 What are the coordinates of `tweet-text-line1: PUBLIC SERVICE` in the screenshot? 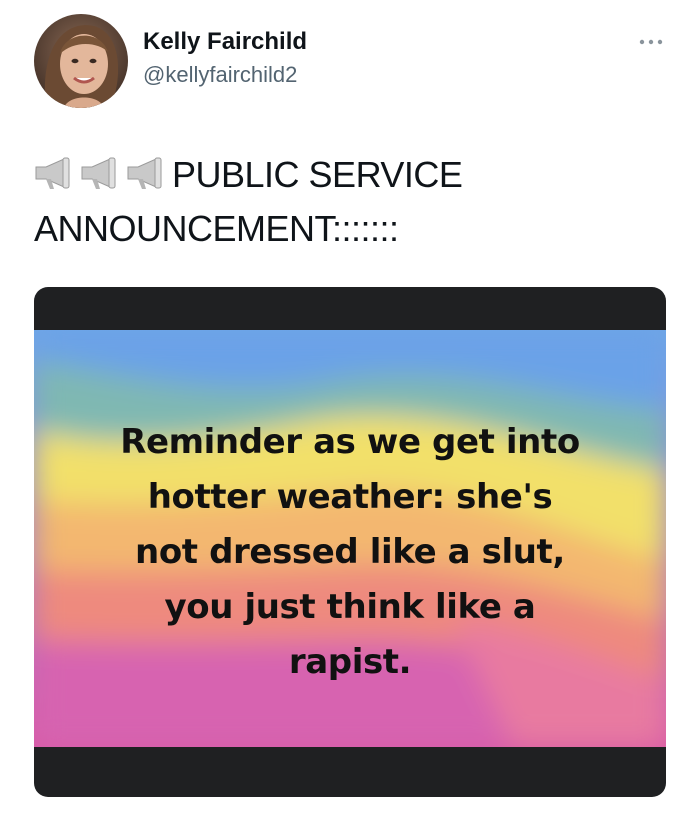 It's located at (317, 174).